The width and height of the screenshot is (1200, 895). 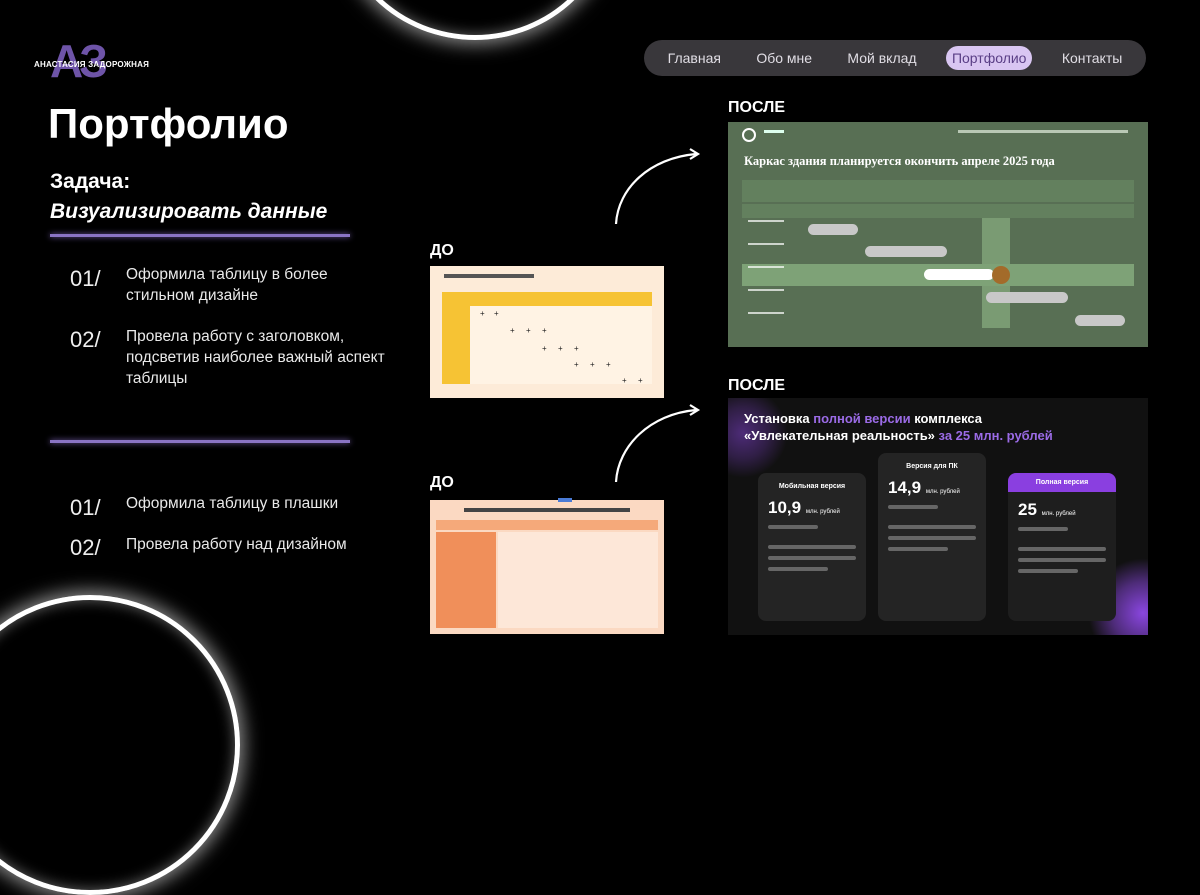 I want to click on pricing-card-pc: Версия для ПК 14,9 млн. рублей, so click(x=932, y=537).